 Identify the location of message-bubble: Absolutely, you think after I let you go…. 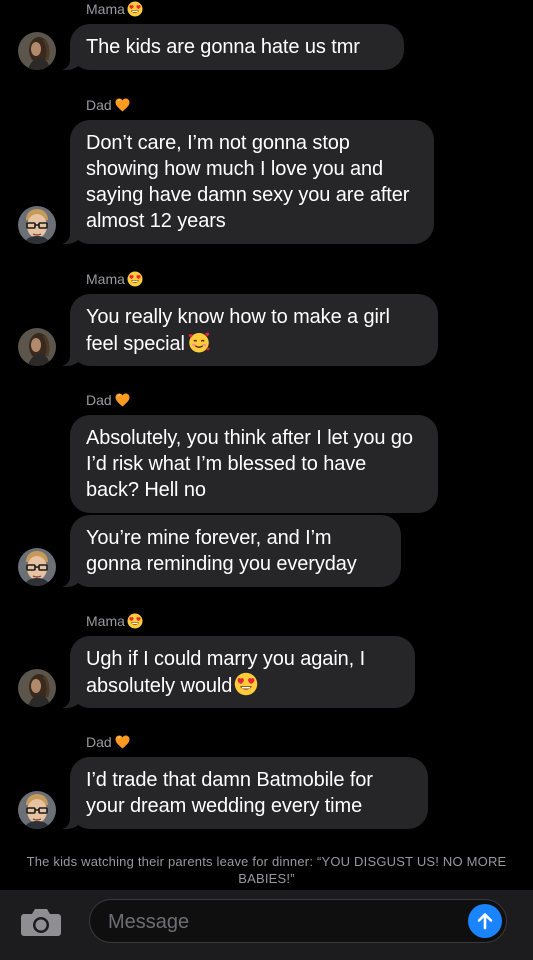
(254, 464).